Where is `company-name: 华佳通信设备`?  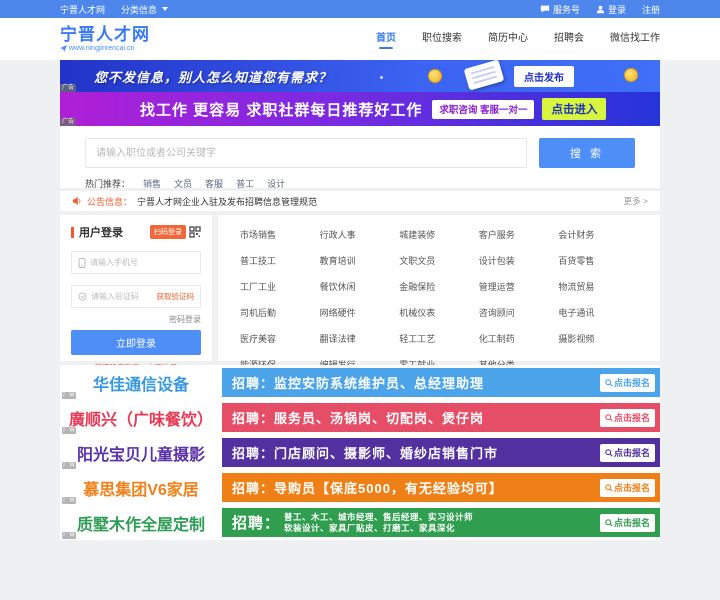
company-name: 华佳通信设备 is located at coordinates (140, 385).